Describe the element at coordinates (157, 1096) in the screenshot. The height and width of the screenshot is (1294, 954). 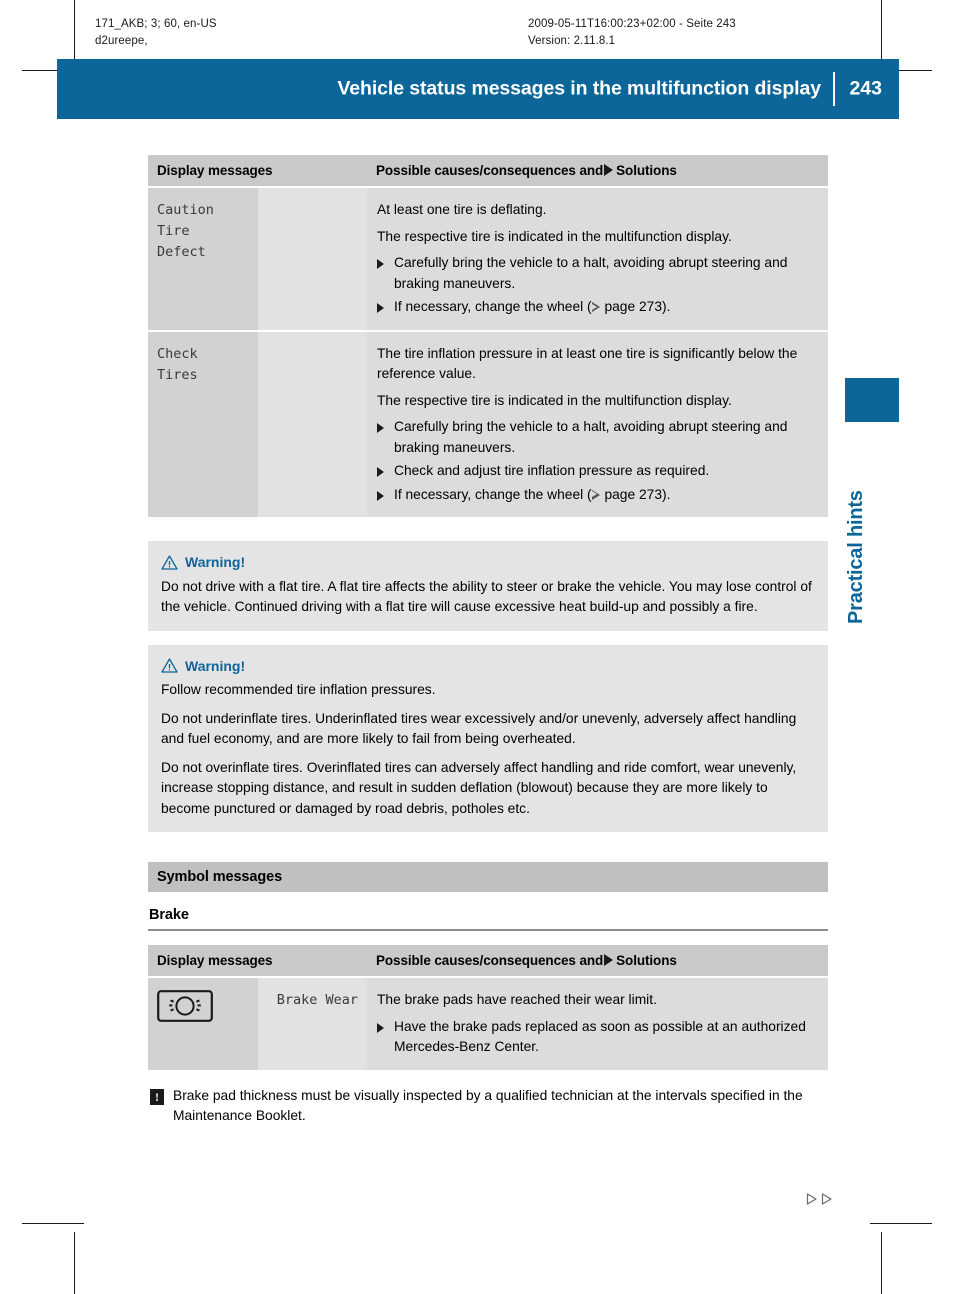
I see `exclamation-icon: !` at that location.